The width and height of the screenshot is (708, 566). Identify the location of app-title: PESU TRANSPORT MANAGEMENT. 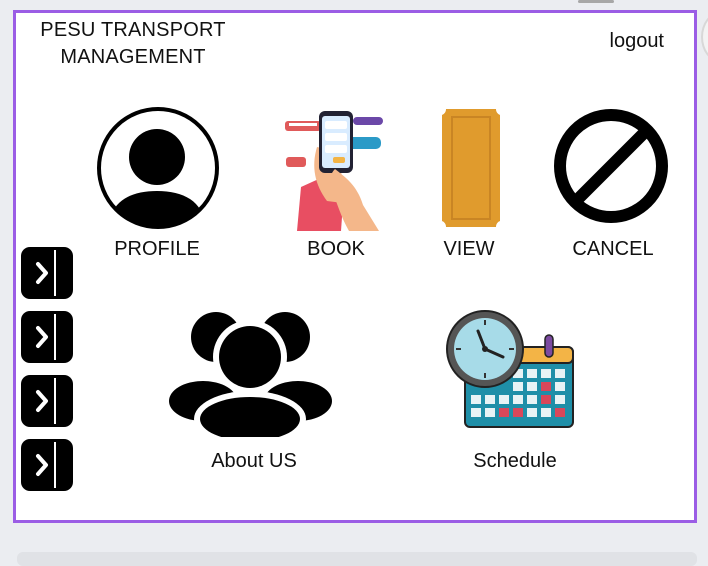
(133, 44).